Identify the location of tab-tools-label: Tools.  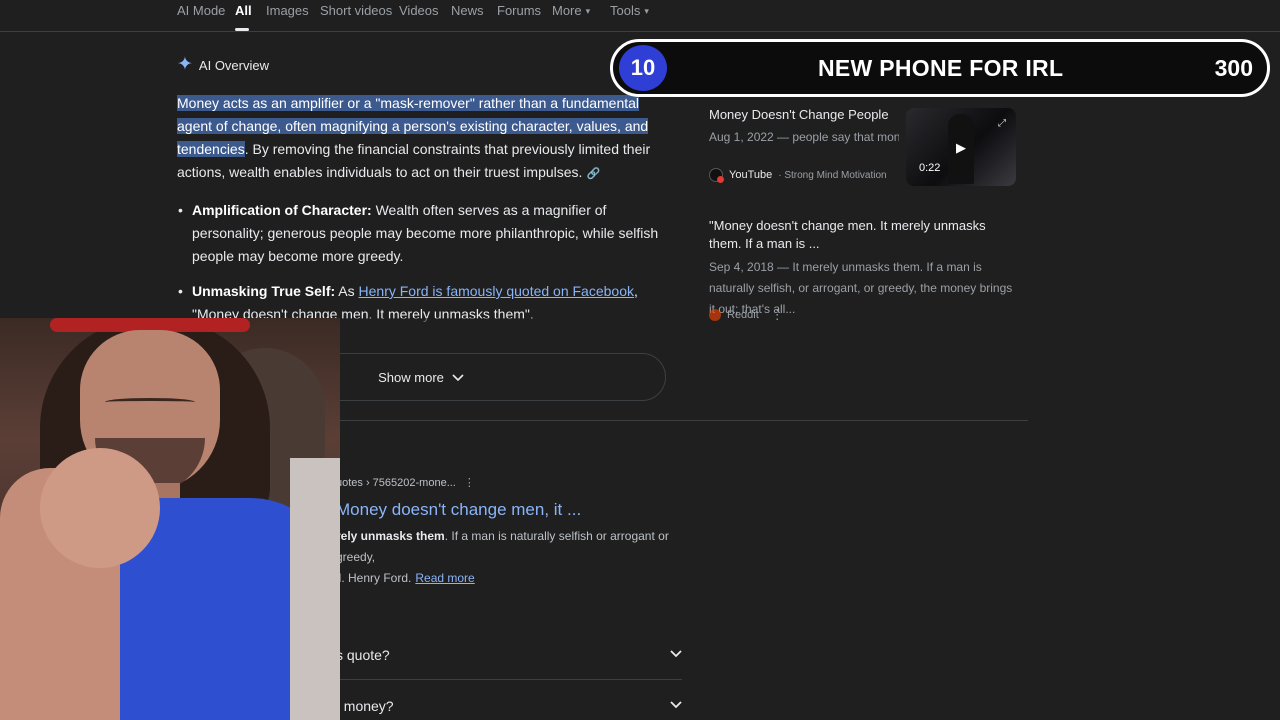
(625, 10).